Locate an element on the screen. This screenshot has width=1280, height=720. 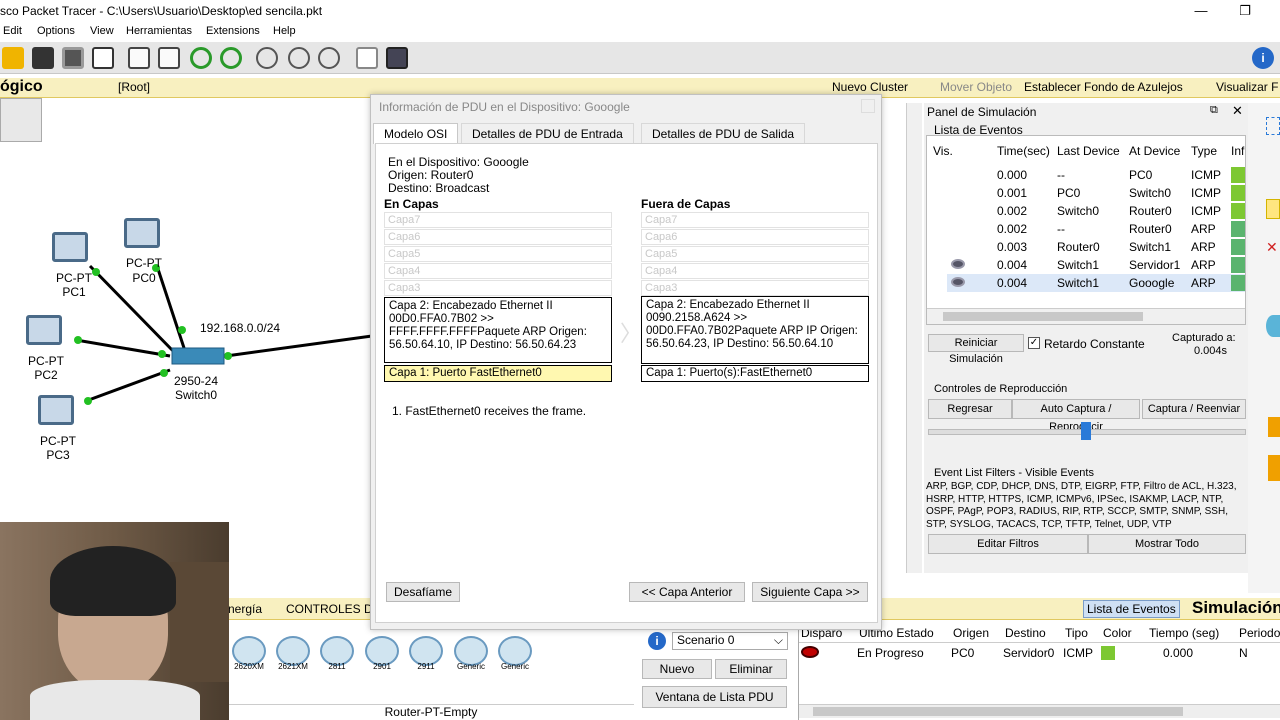
out-layer1: Capa 1: Puerto(s):FastEthernet0 is located at coordinates (755, 373).